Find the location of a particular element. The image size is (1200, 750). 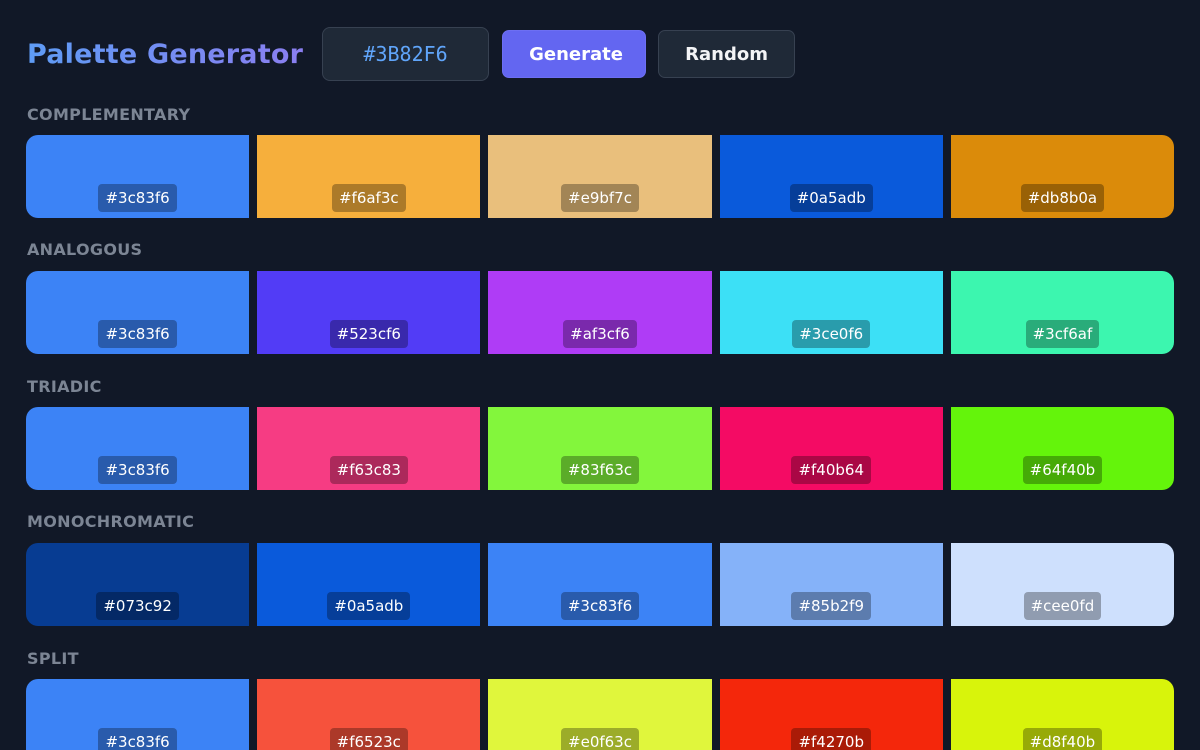

swatch-hex-label: #85b2f9 is located at coordinates (831, 606).